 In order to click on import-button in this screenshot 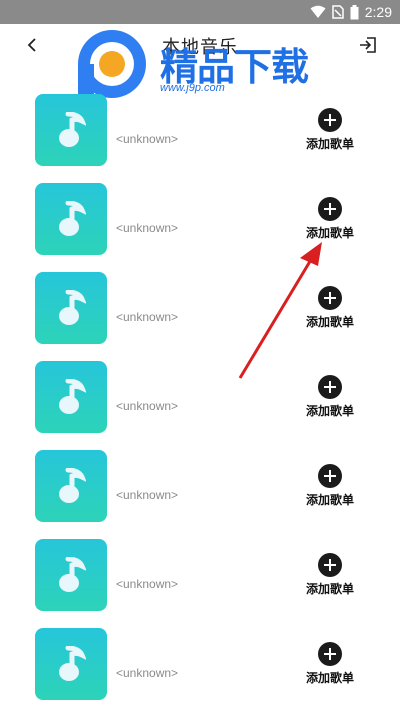, I will do `click(368, 45)`.